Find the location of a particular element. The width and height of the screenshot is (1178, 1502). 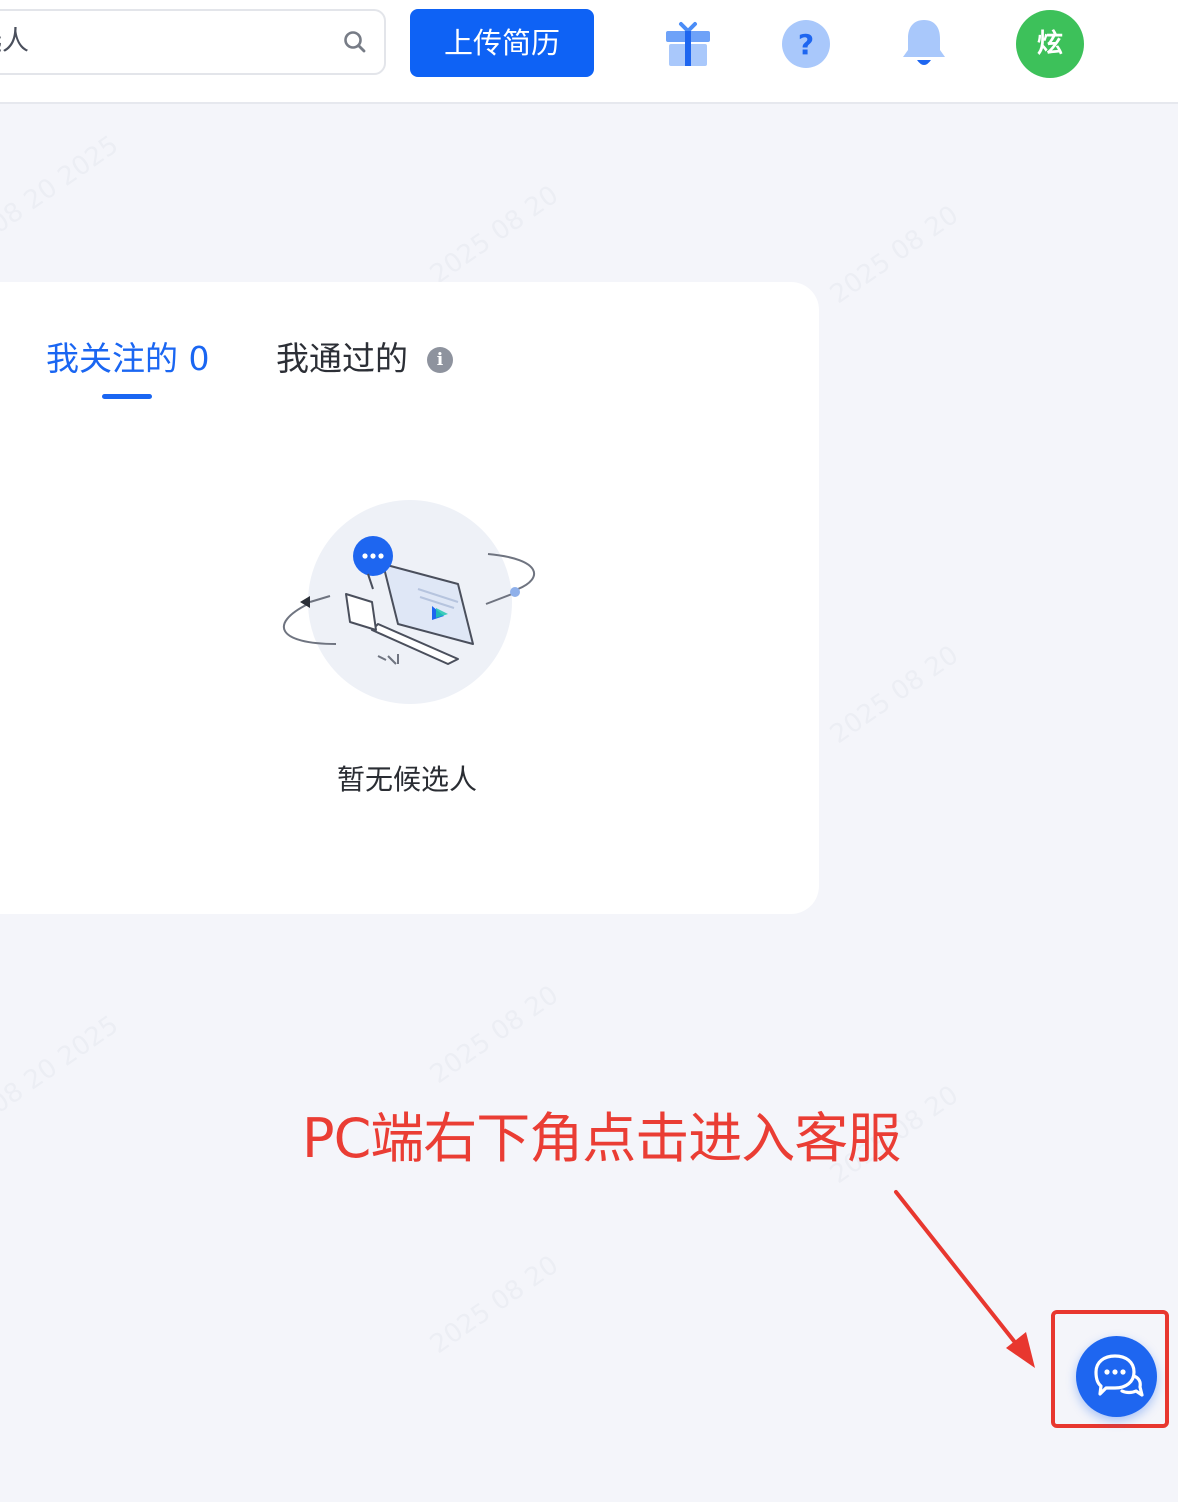

bell-icon is located at coordinates (924, 44).